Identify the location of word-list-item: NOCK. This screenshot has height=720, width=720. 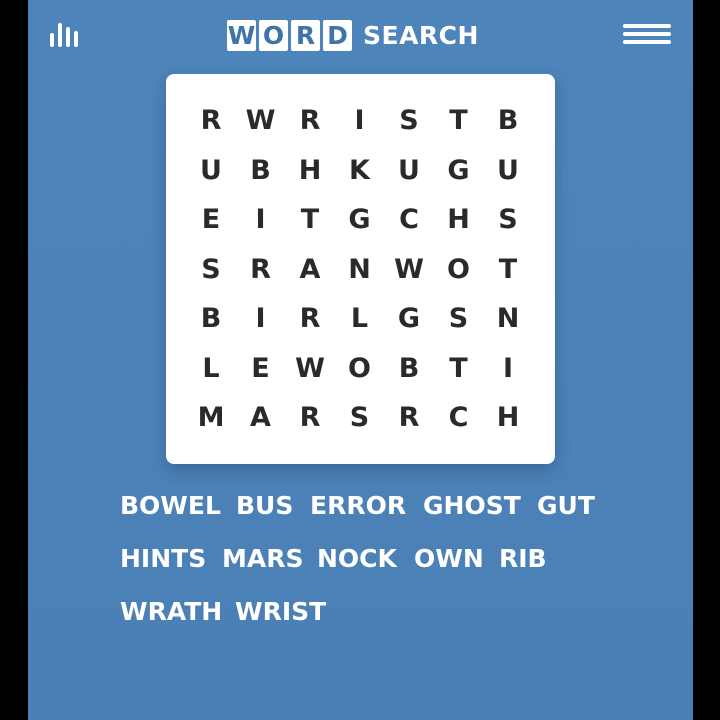
(357, 558).